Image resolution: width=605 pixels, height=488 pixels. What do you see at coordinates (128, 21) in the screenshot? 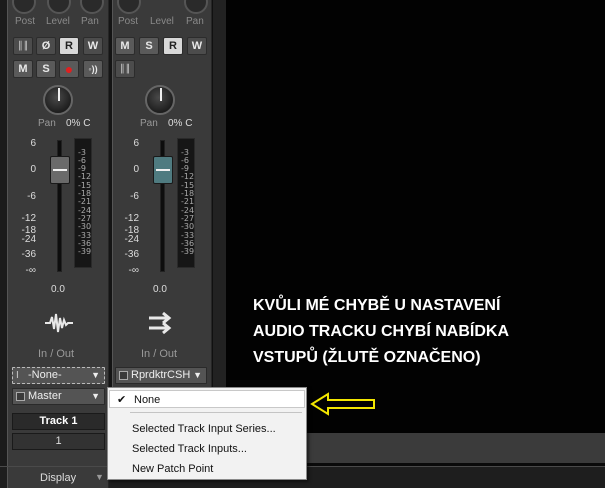
I see `post-label-2: Post` at bounding box center [128, 21].